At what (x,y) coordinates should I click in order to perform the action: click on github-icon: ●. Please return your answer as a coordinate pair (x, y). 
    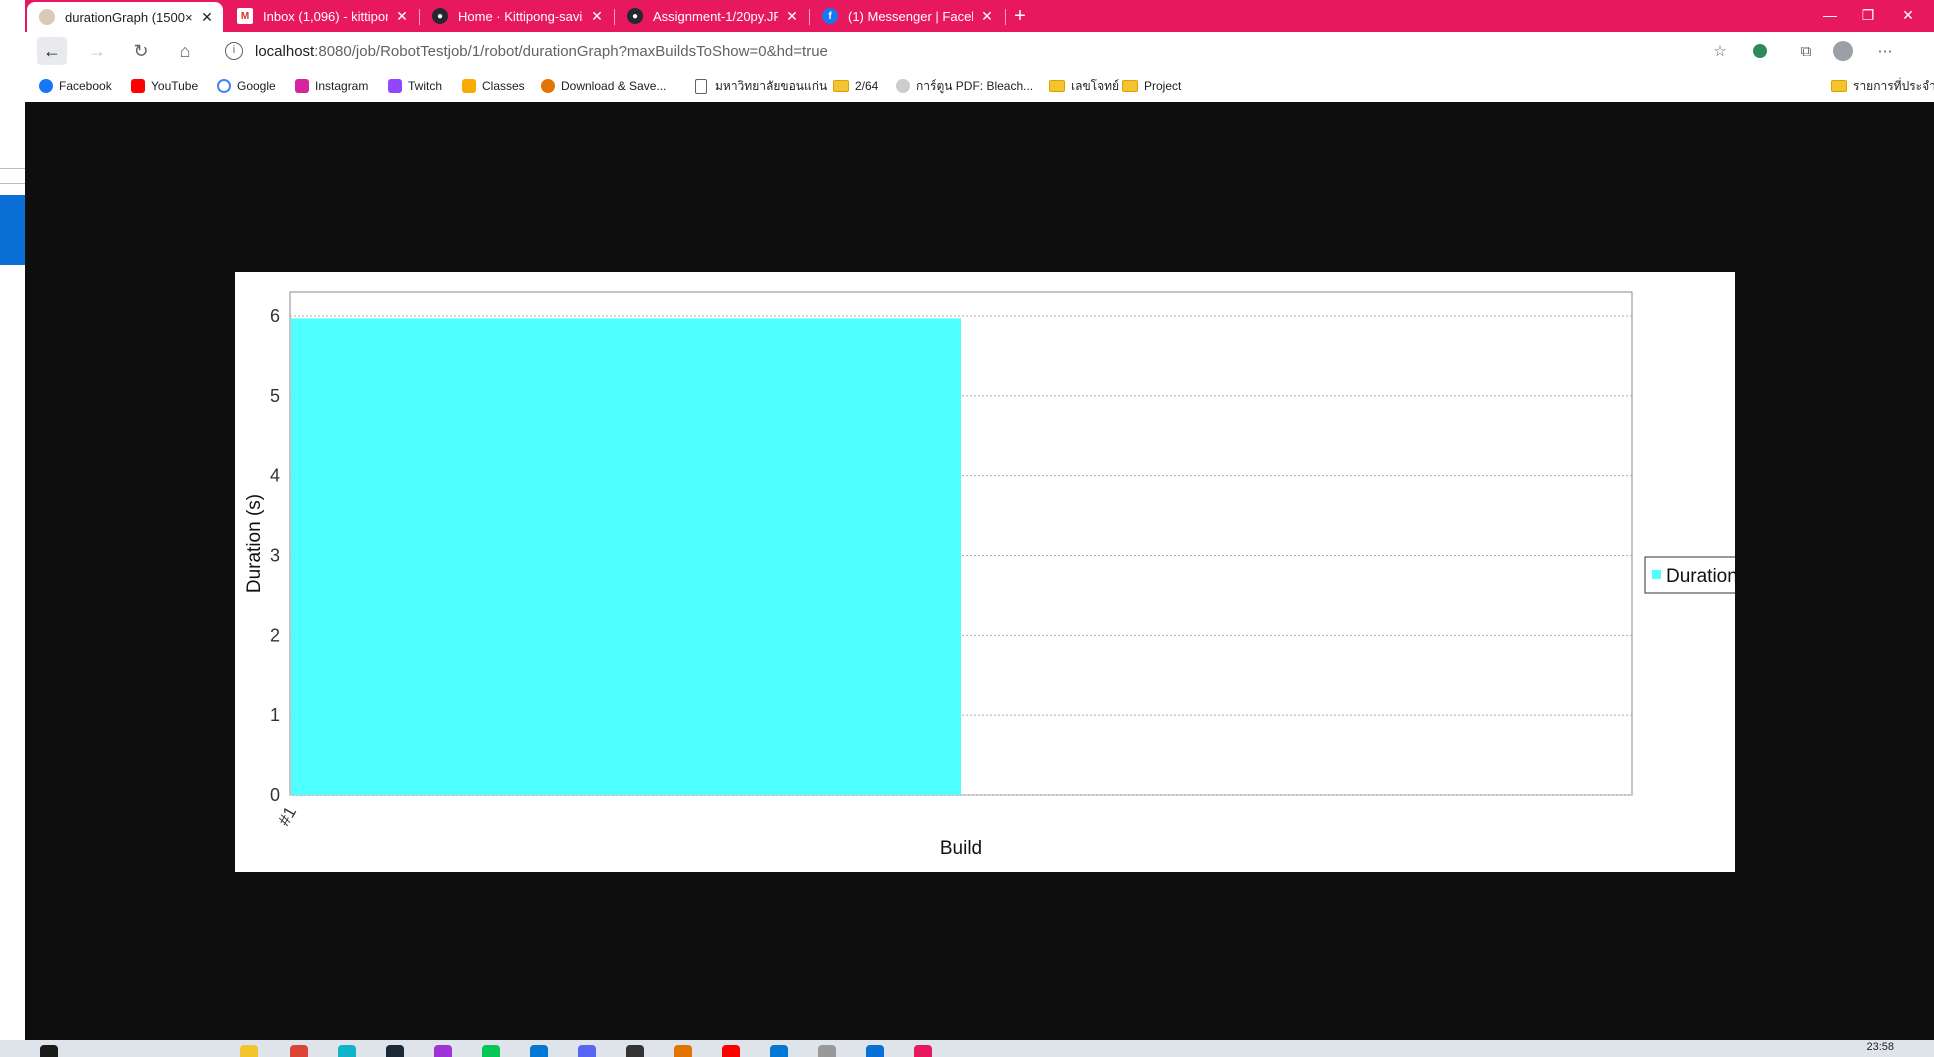
    Looking at the image, I should click on (440, 16).